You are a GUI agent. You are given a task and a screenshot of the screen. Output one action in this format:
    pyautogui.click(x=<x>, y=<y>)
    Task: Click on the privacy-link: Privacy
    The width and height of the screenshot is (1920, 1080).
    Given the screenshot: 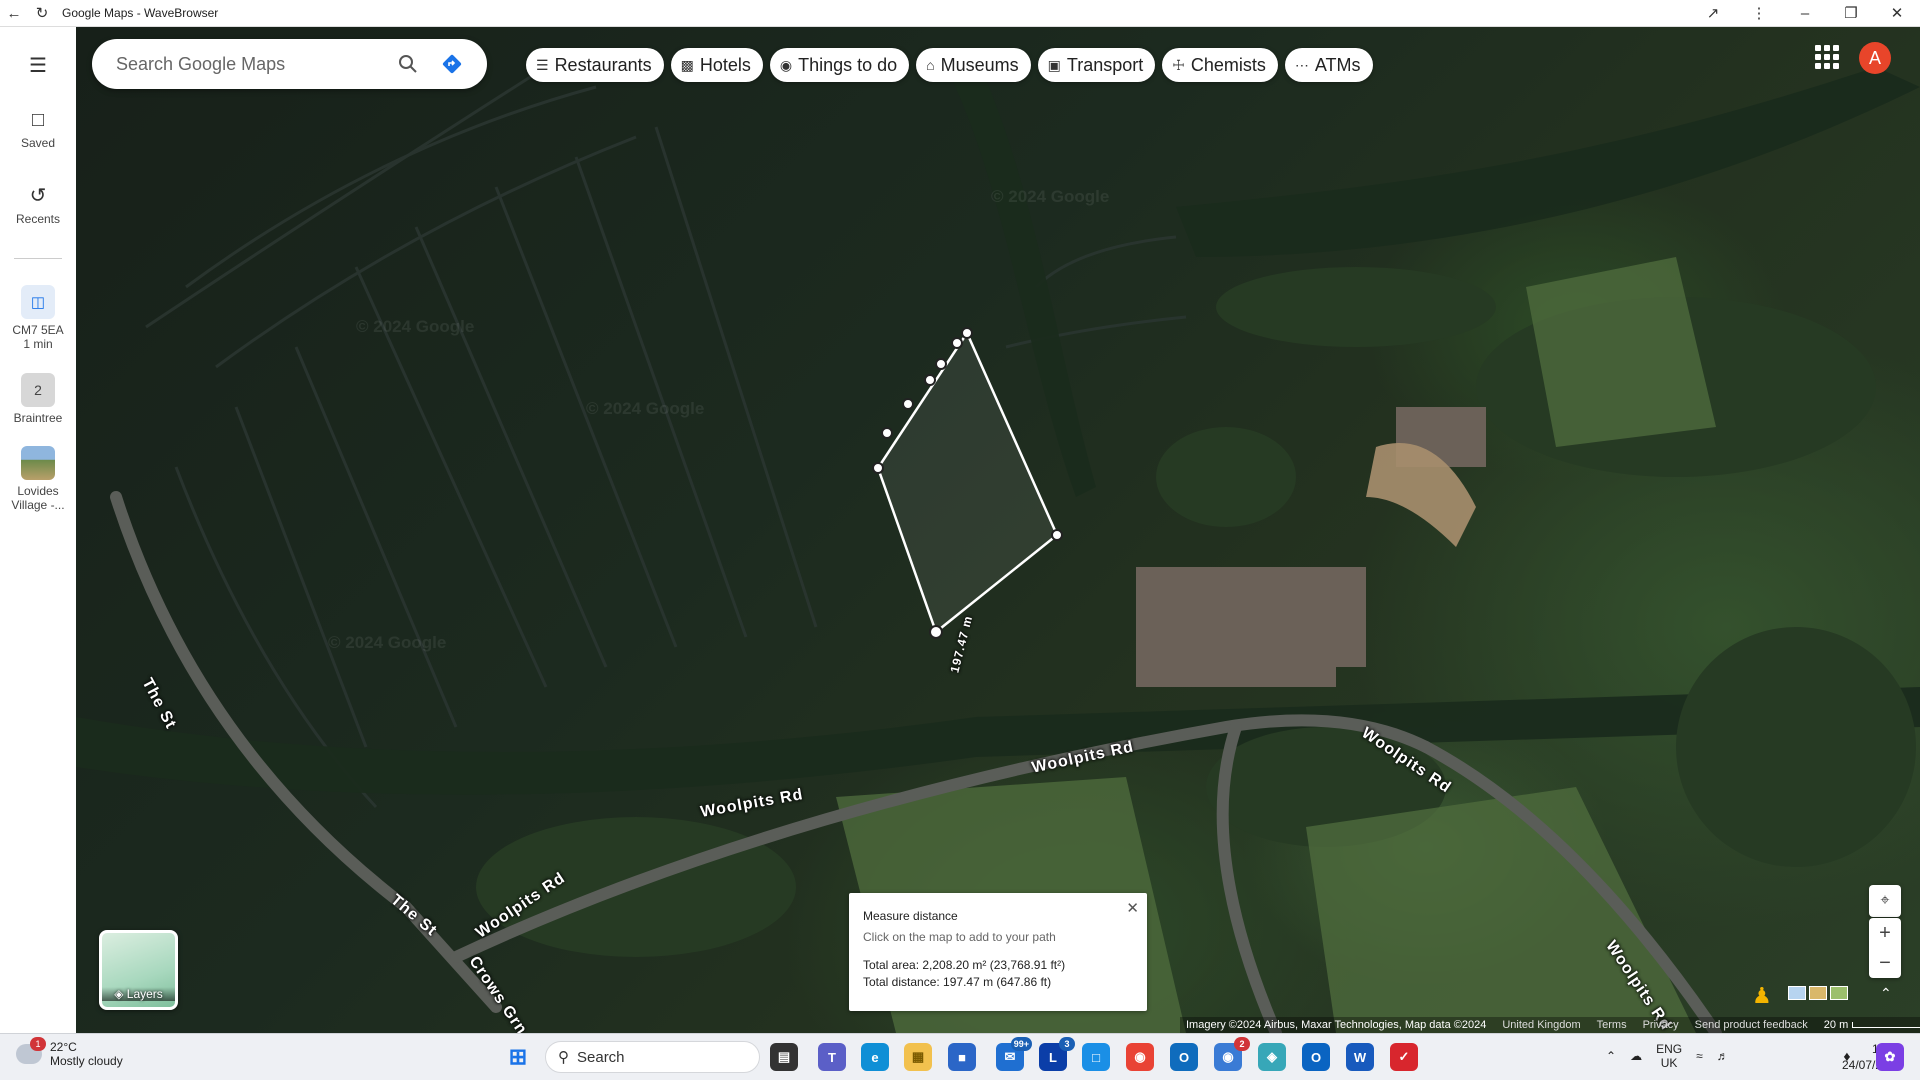 What is the action you would take?
    pyautogui.click(x=1661, y=1025)
    